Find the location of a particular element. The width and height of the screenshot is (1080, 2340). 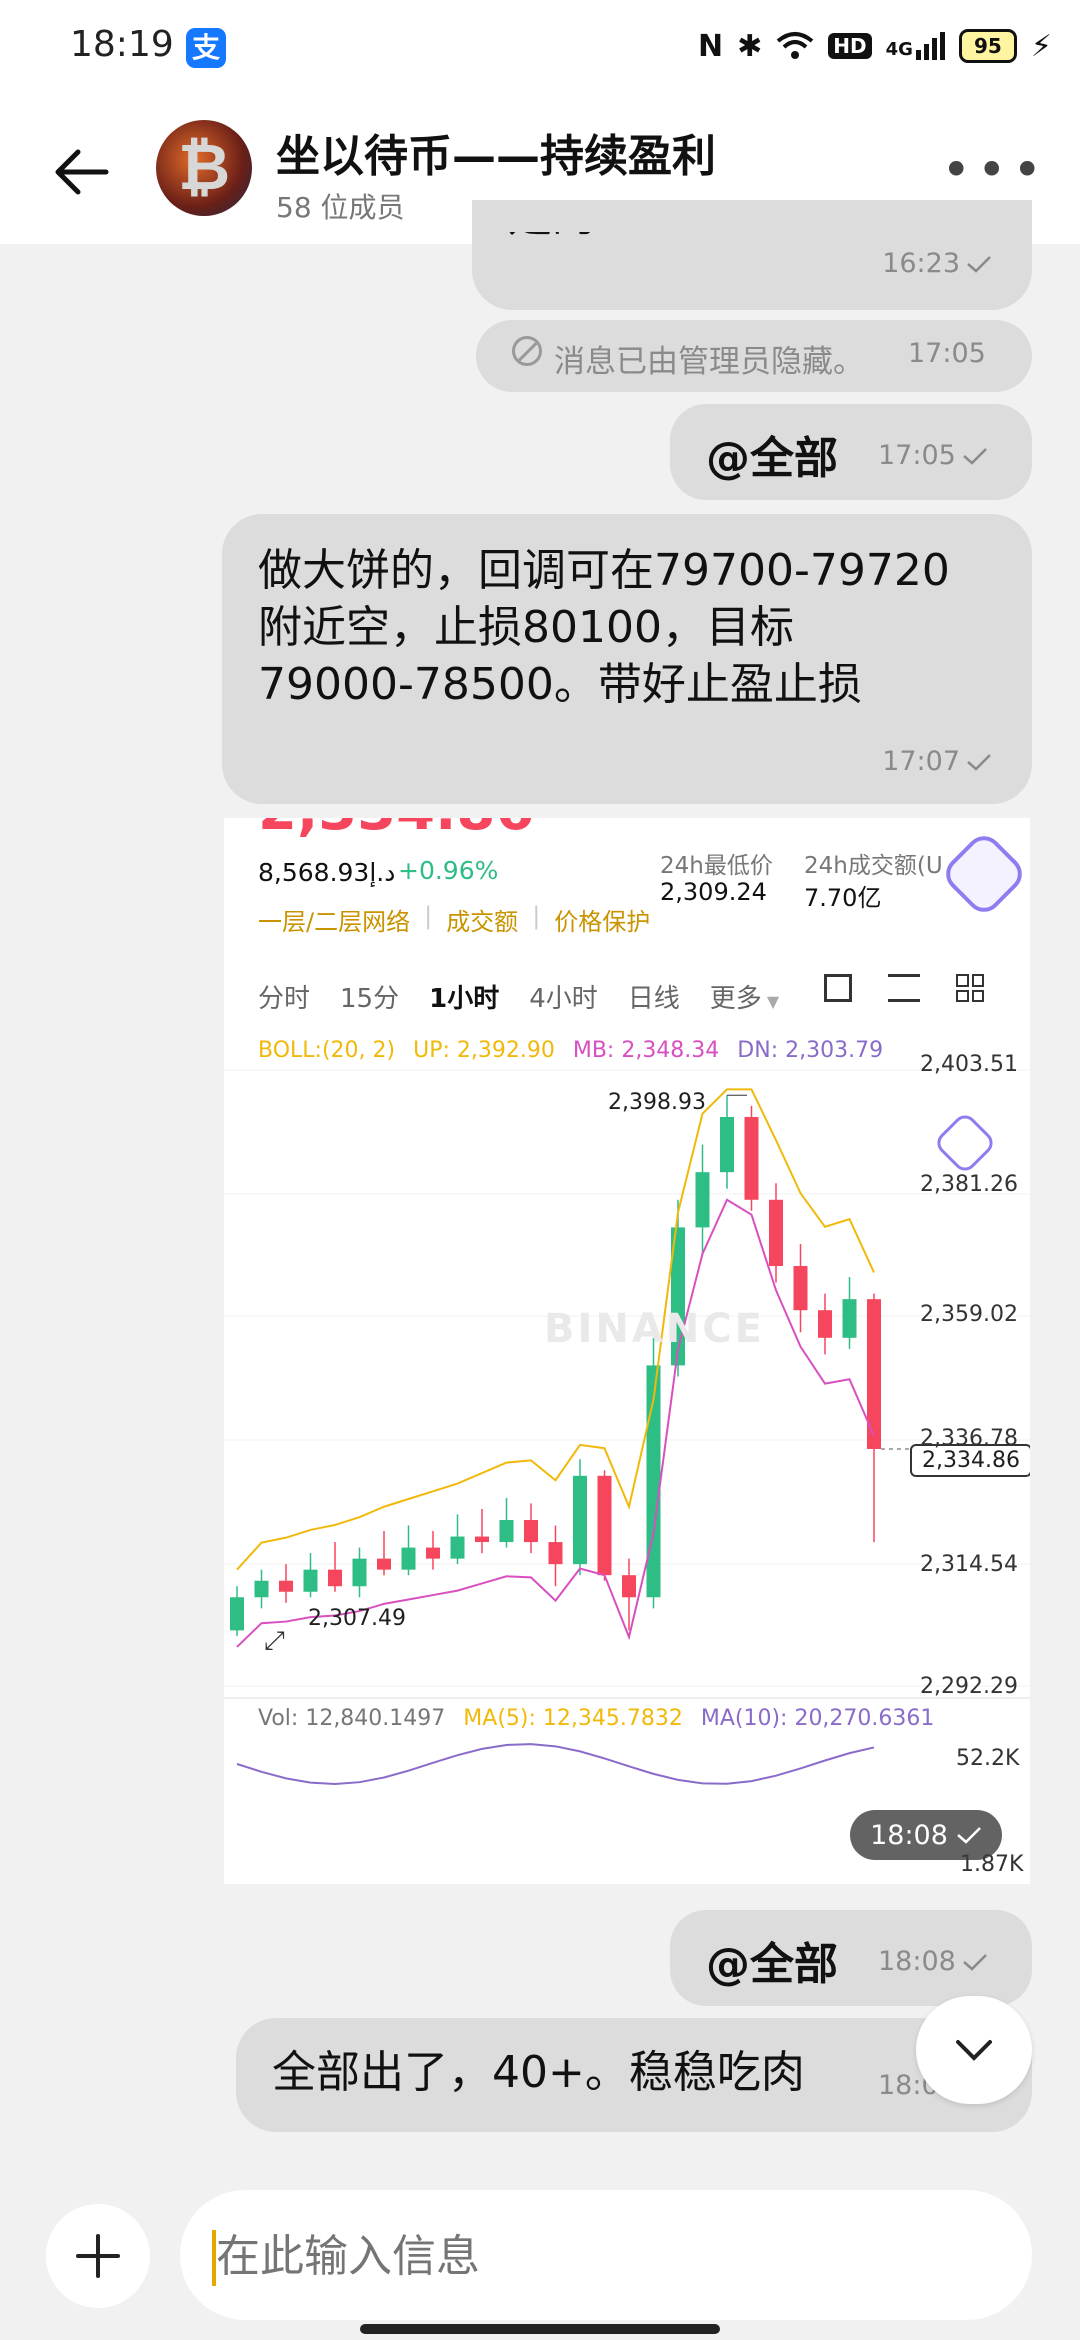

sub-price: 8,568.93د.إ is located at coordinates (327, 872).